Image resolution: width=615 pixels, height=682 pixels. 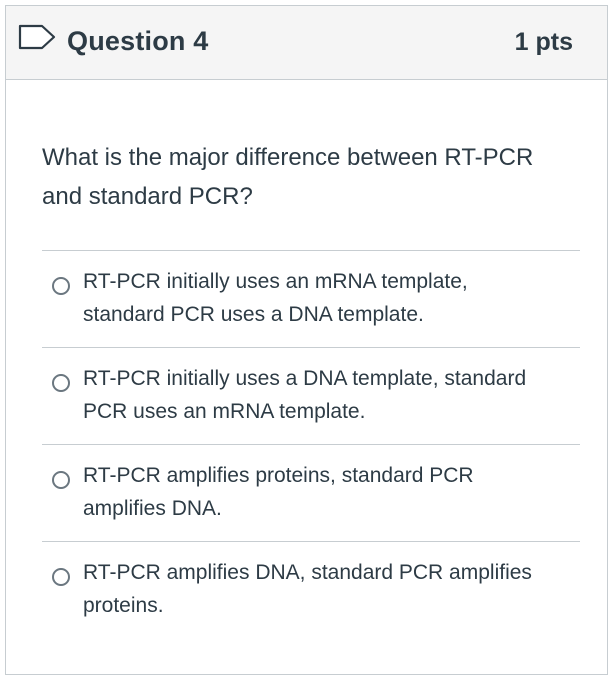 What do you see at coordinates (543, 42) in the screenshot?
I see `question-points: 1 pts` at bounding box center [543, 42].